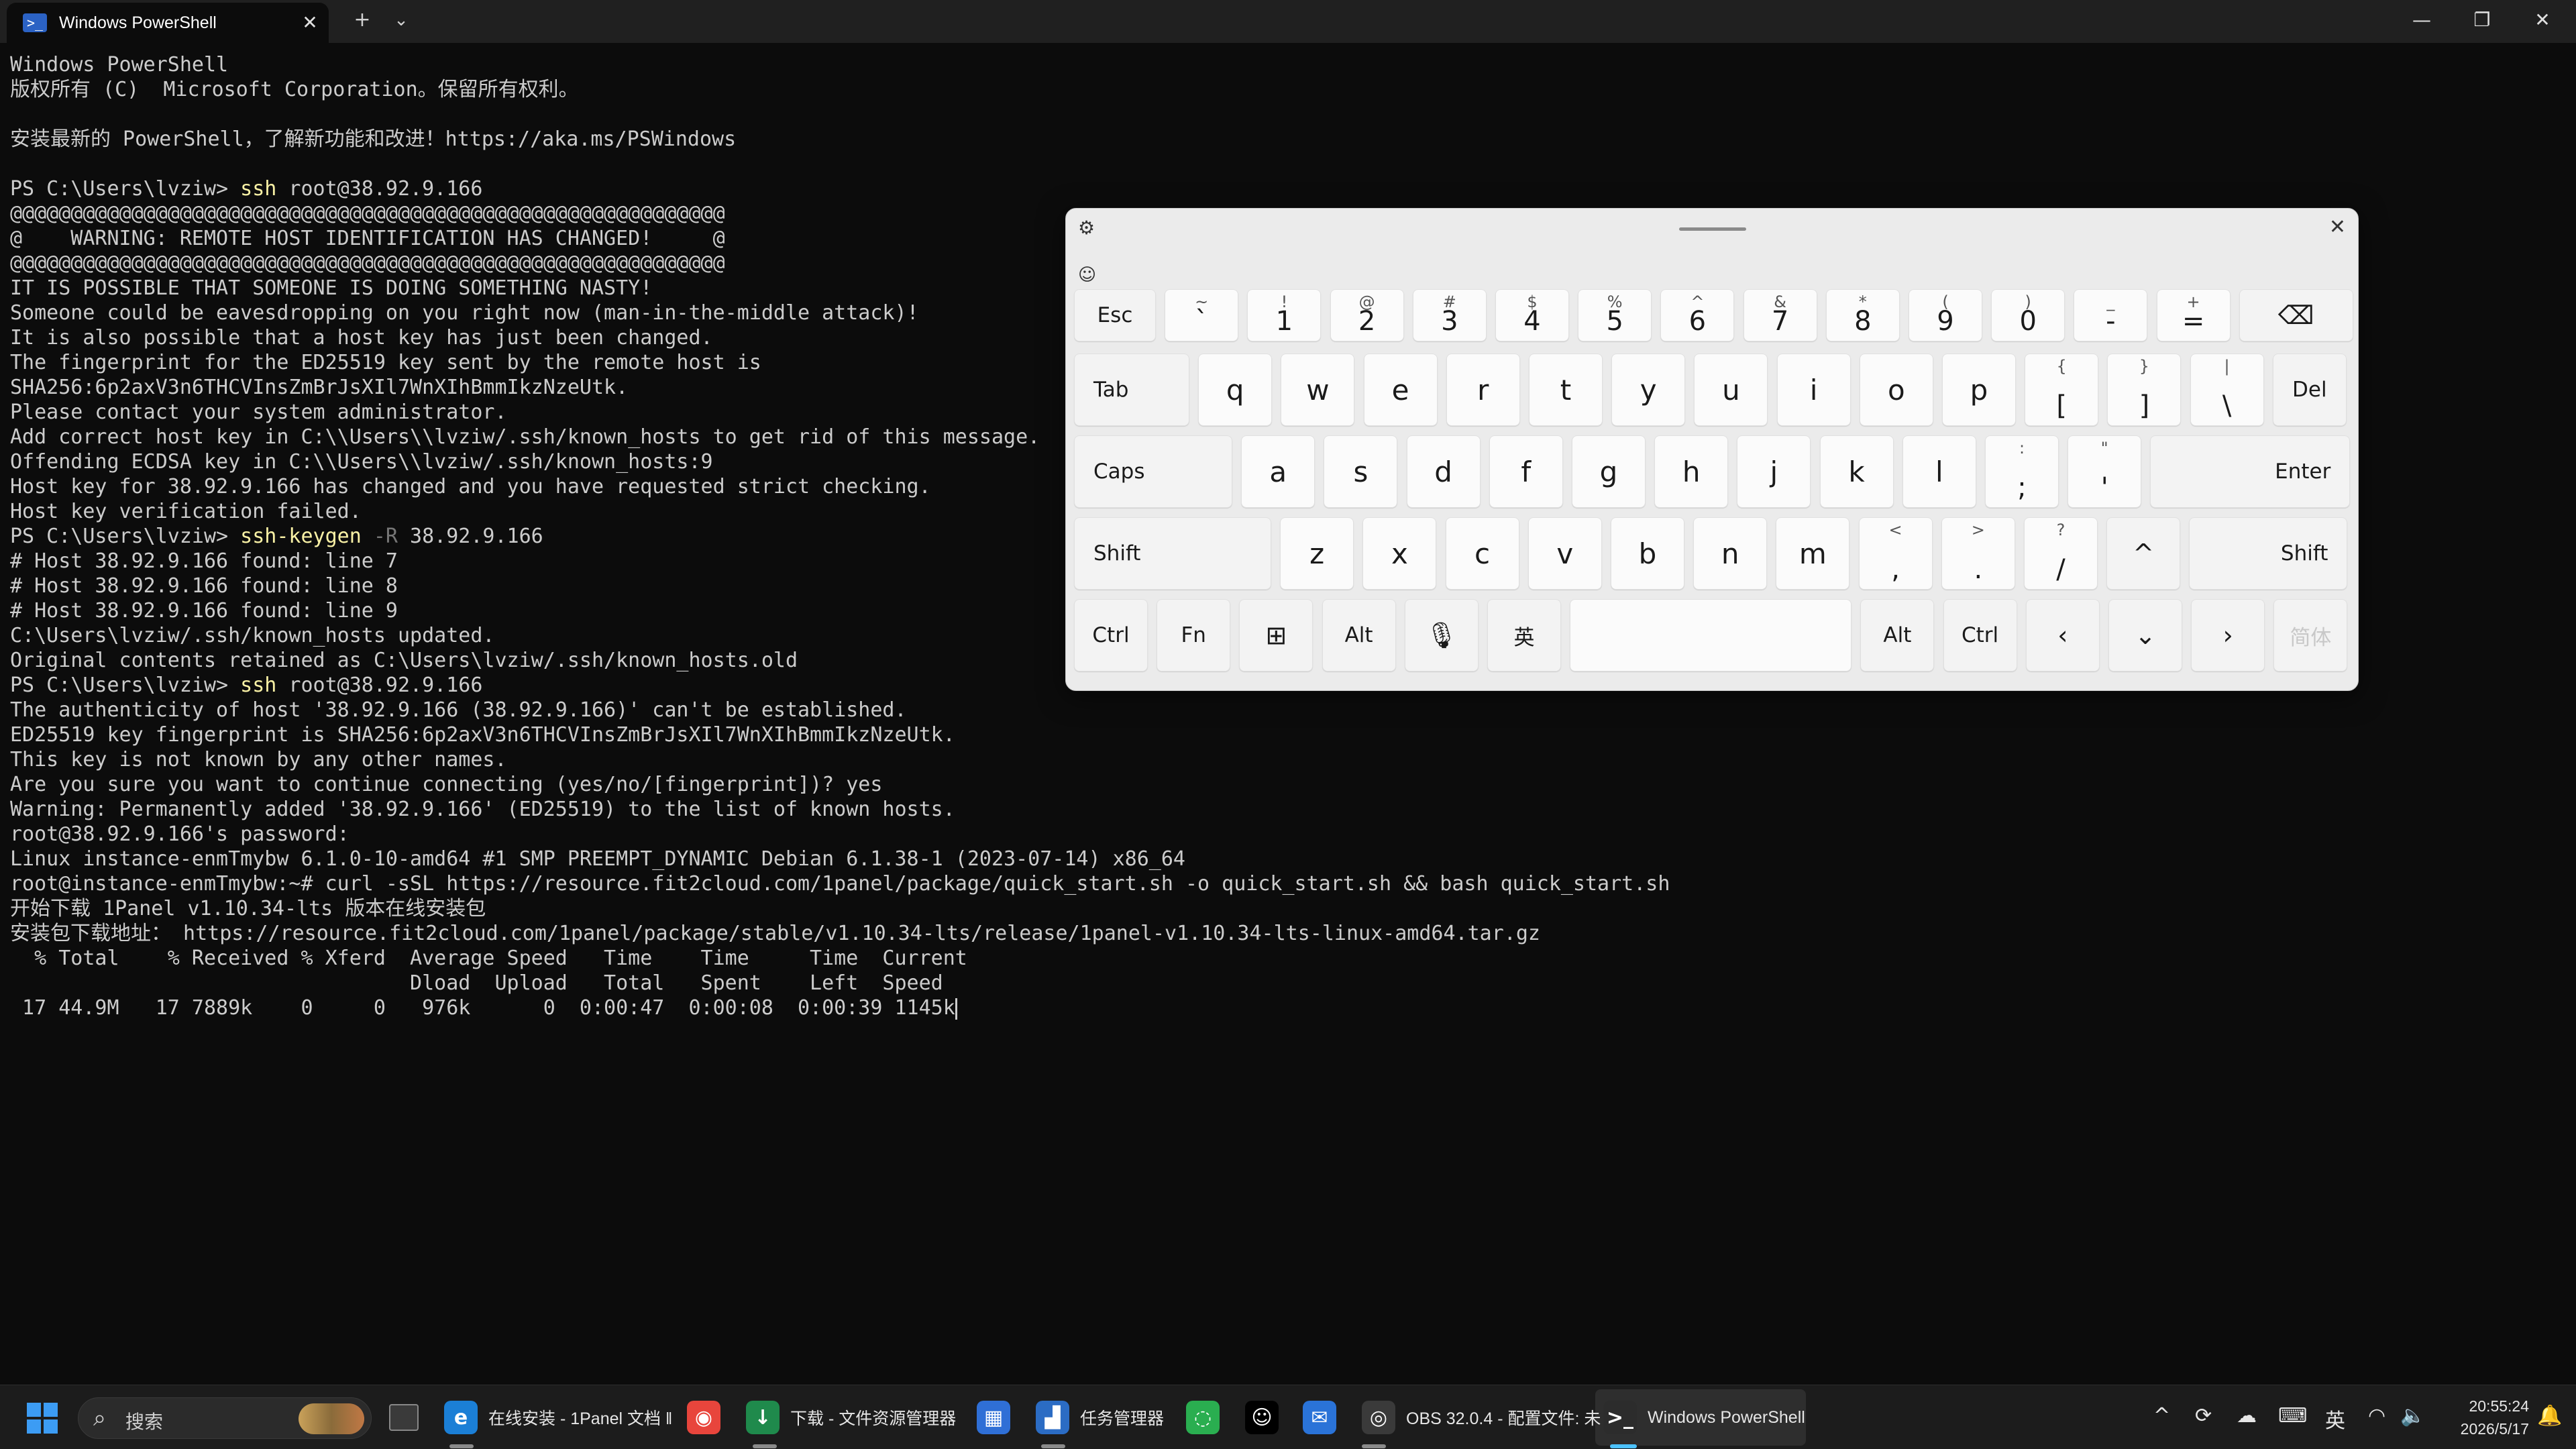  Describe the element at coordinates (1399, 553) in the screenshot. I see `key-x: x` at that location.